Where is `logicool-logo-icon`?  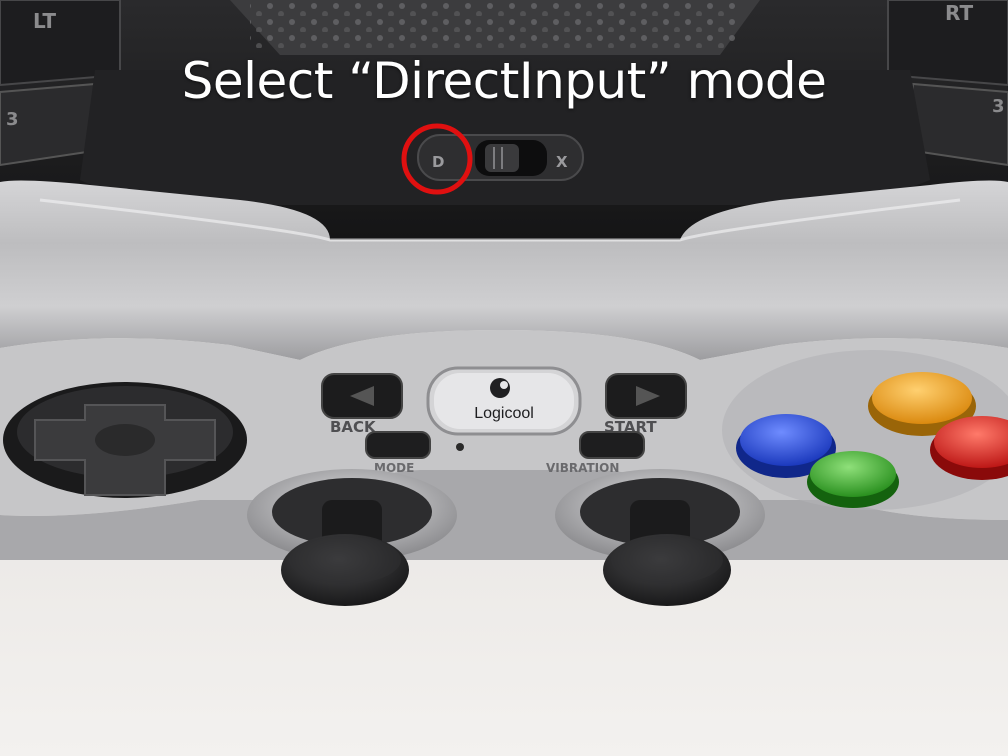 logicool-logo-icon is located at coordinates (500, 388).